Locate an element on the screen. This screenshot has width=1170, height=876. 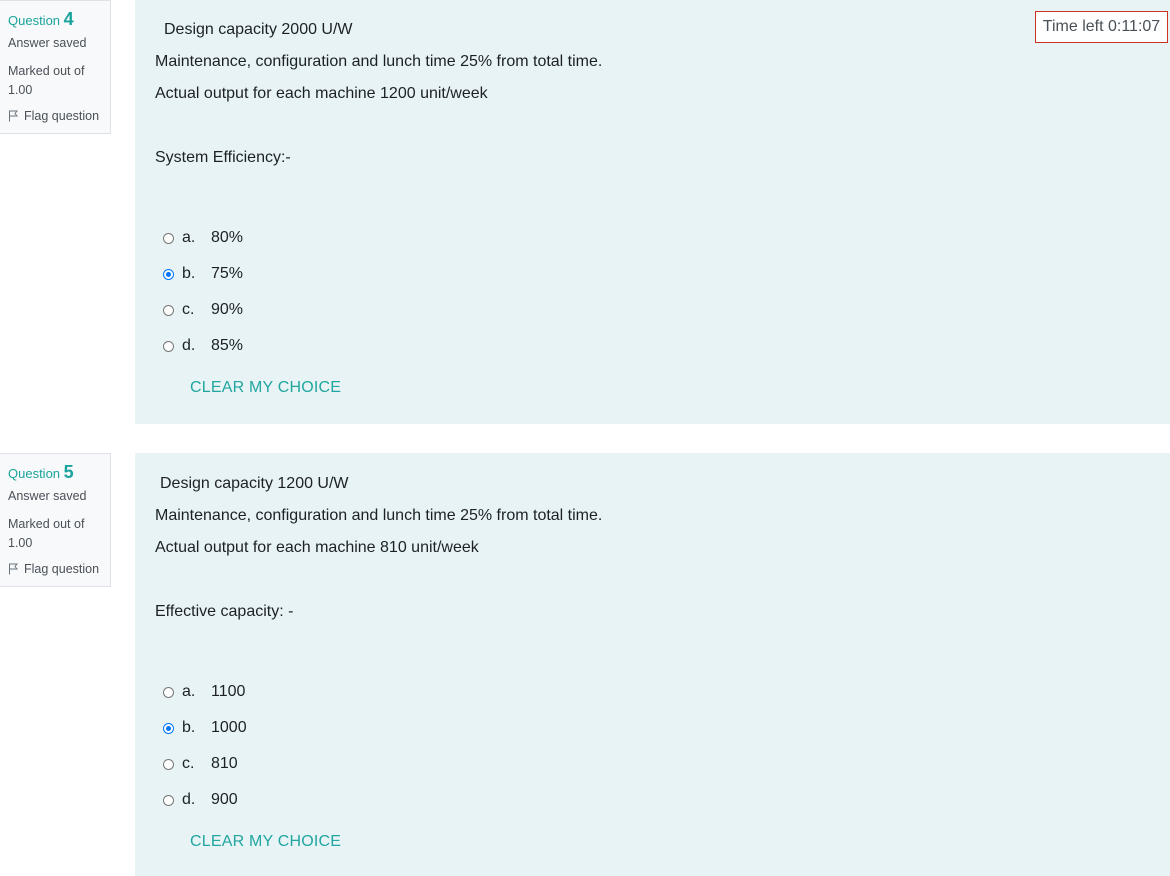
question-prompt: System Efficiency:- is located at coordinates (223, 157).